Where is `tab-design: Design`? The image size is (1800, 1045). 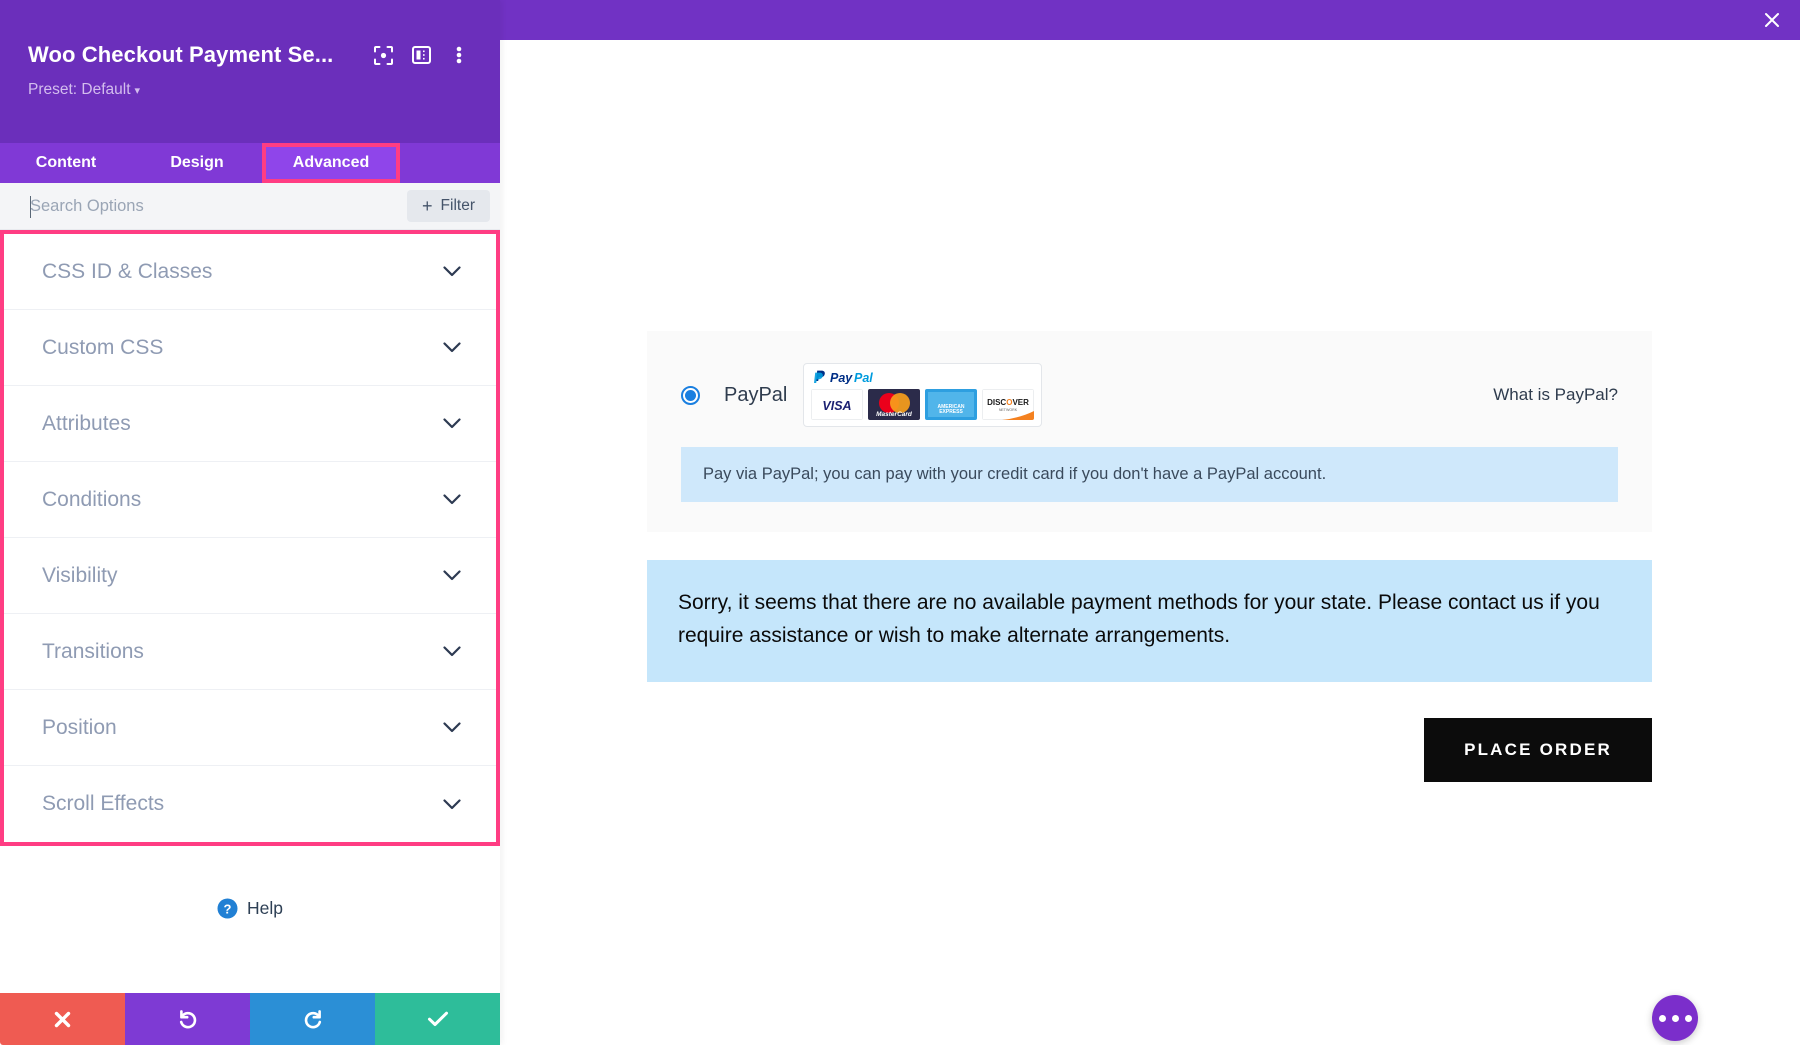
tab-design: Design is located at coordinates (197, 163).